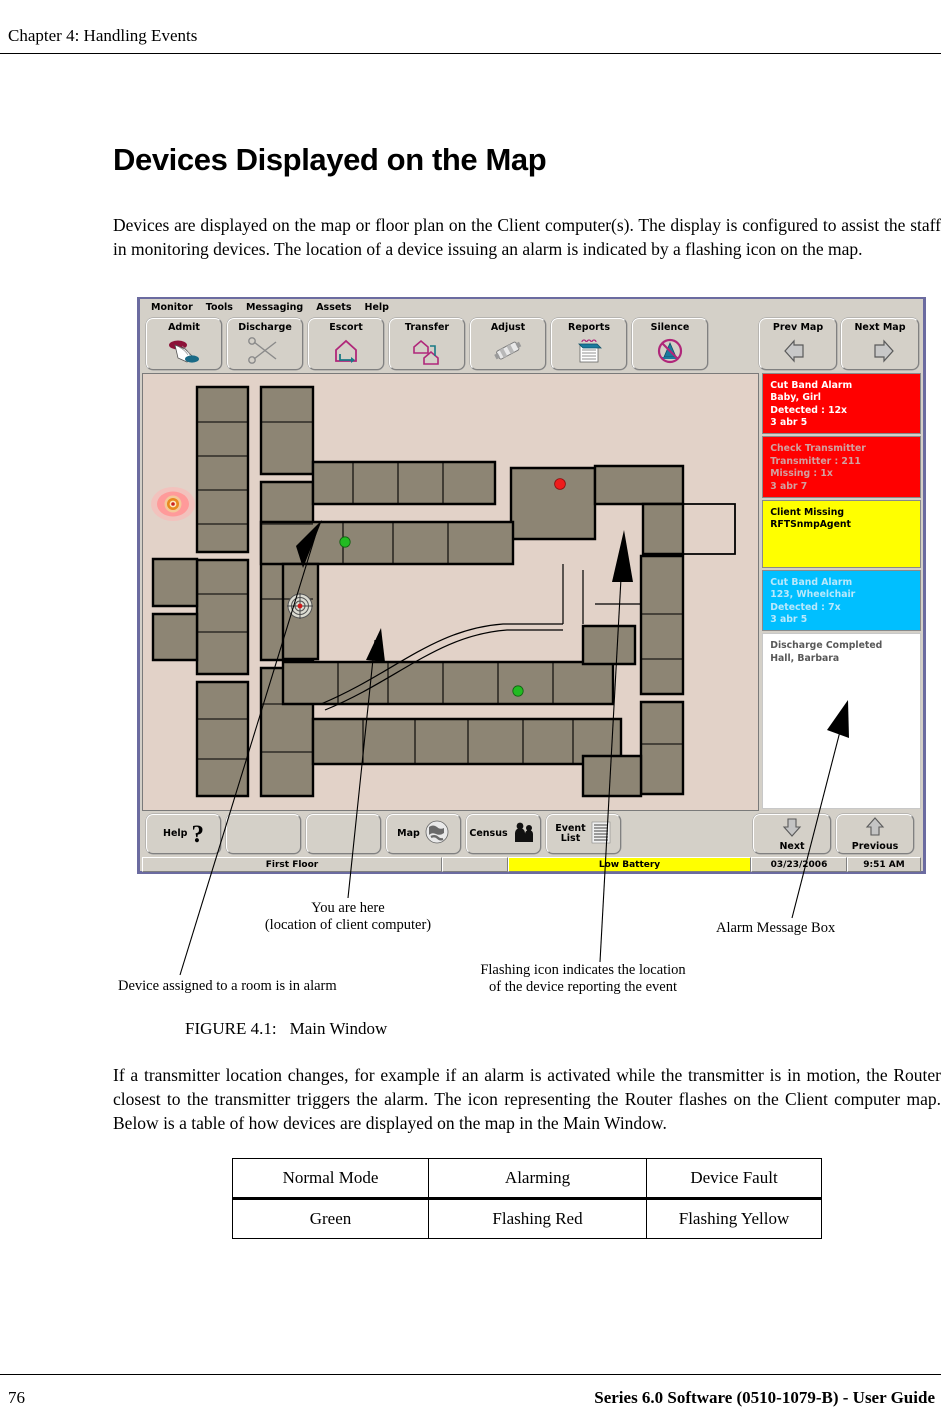  I want to click on alarm-line: 3 abr 5, so click(789, 619).